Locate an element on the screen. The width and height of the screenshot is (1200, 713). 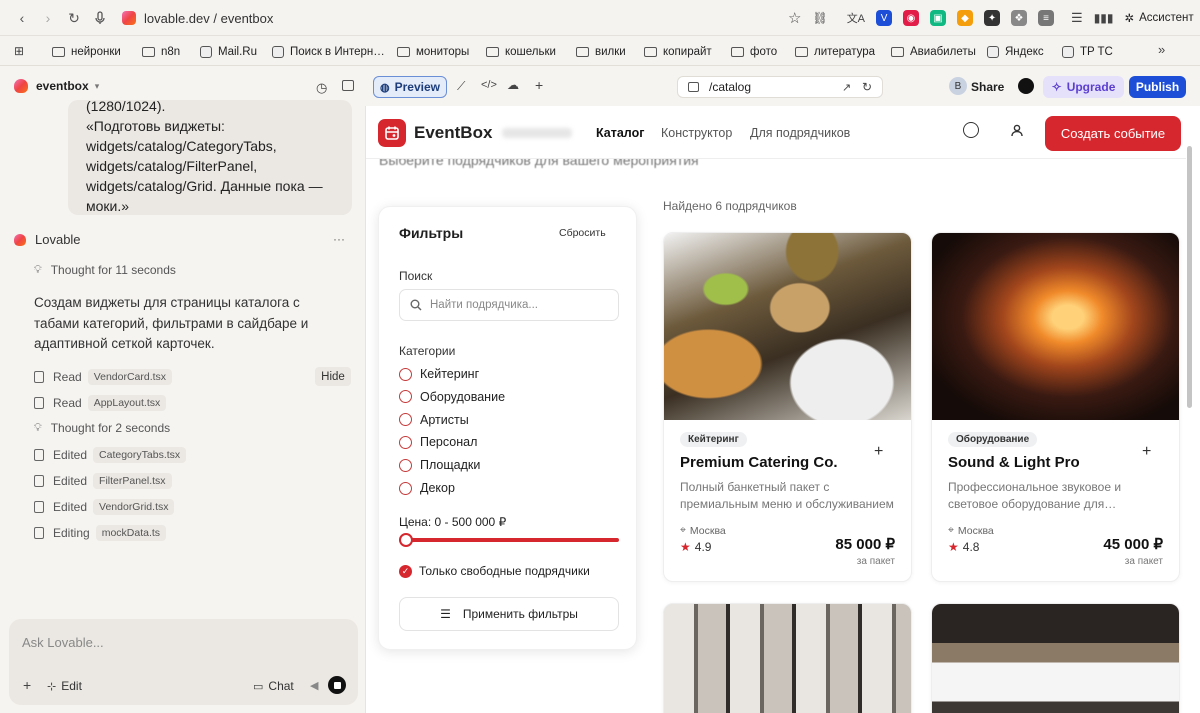
nav-vendors: Для подрядчиков is located at coordinates (800, 133).